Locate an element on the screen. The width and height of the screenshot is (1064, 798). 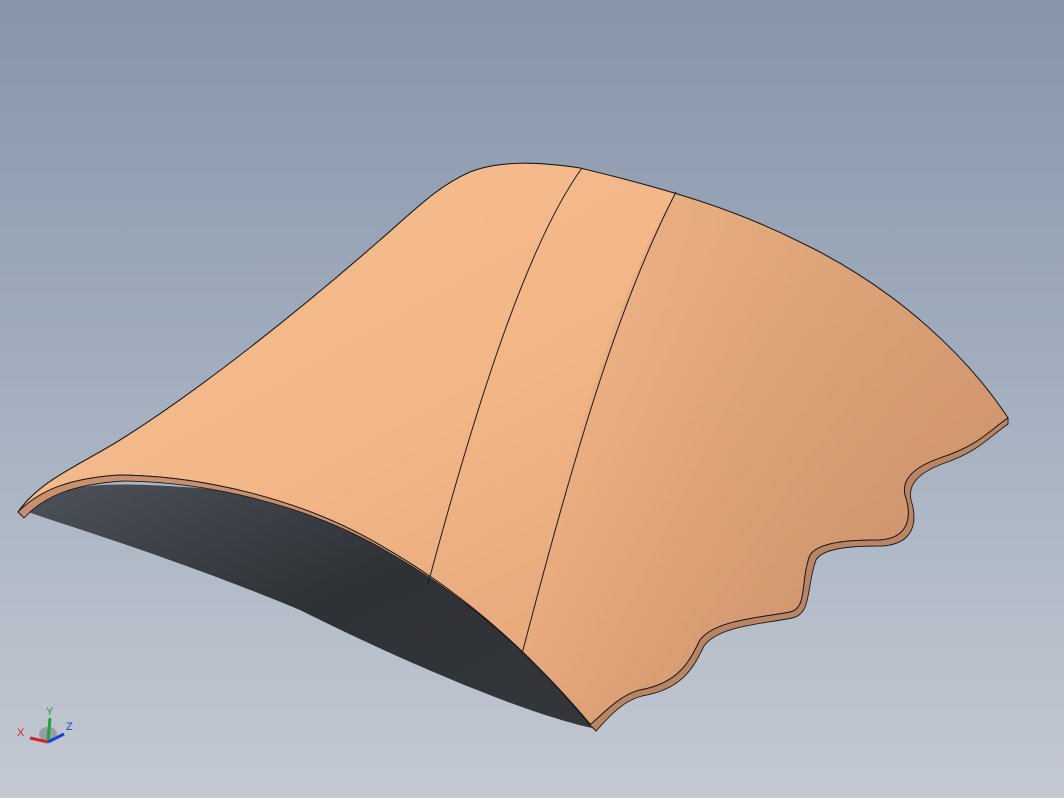
triad-x-label: X is located at coordinates (21, 733).